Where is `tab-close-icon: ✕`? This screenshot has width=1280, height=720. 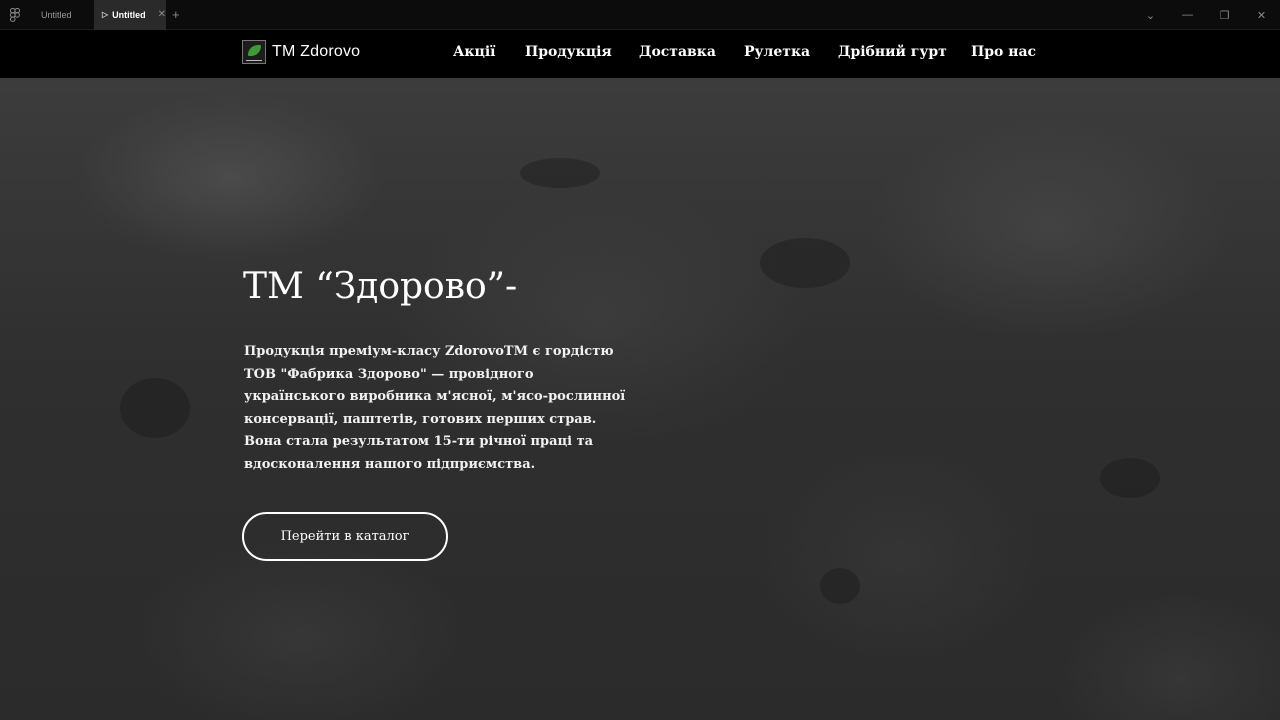 tab-close-icon: ✕ is located at coordinates (162, 14).